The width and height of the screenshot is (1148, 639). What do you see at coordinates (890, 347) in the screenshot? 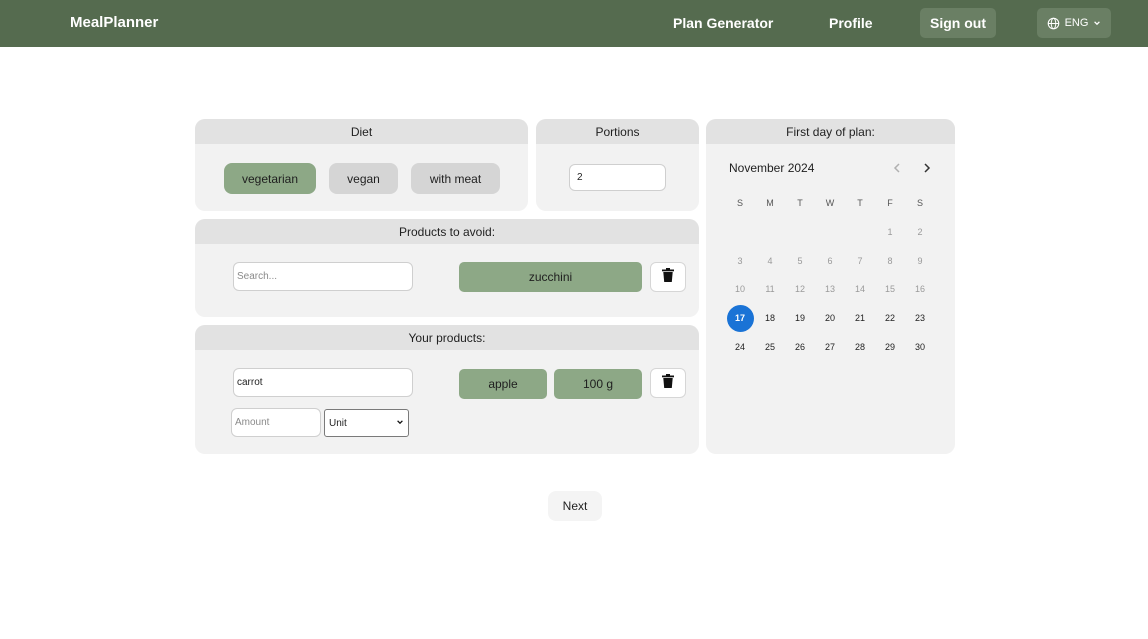
I see `calendar-day: 29` at bounding box center [890, 347].